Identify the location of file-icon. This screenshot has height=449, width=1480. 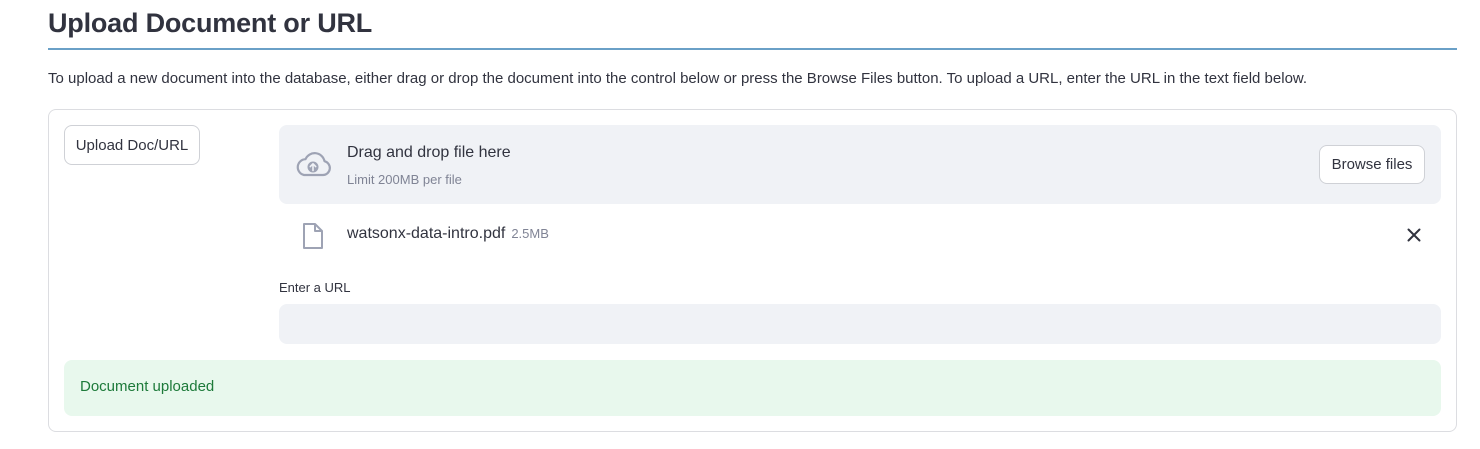
(313, 236).